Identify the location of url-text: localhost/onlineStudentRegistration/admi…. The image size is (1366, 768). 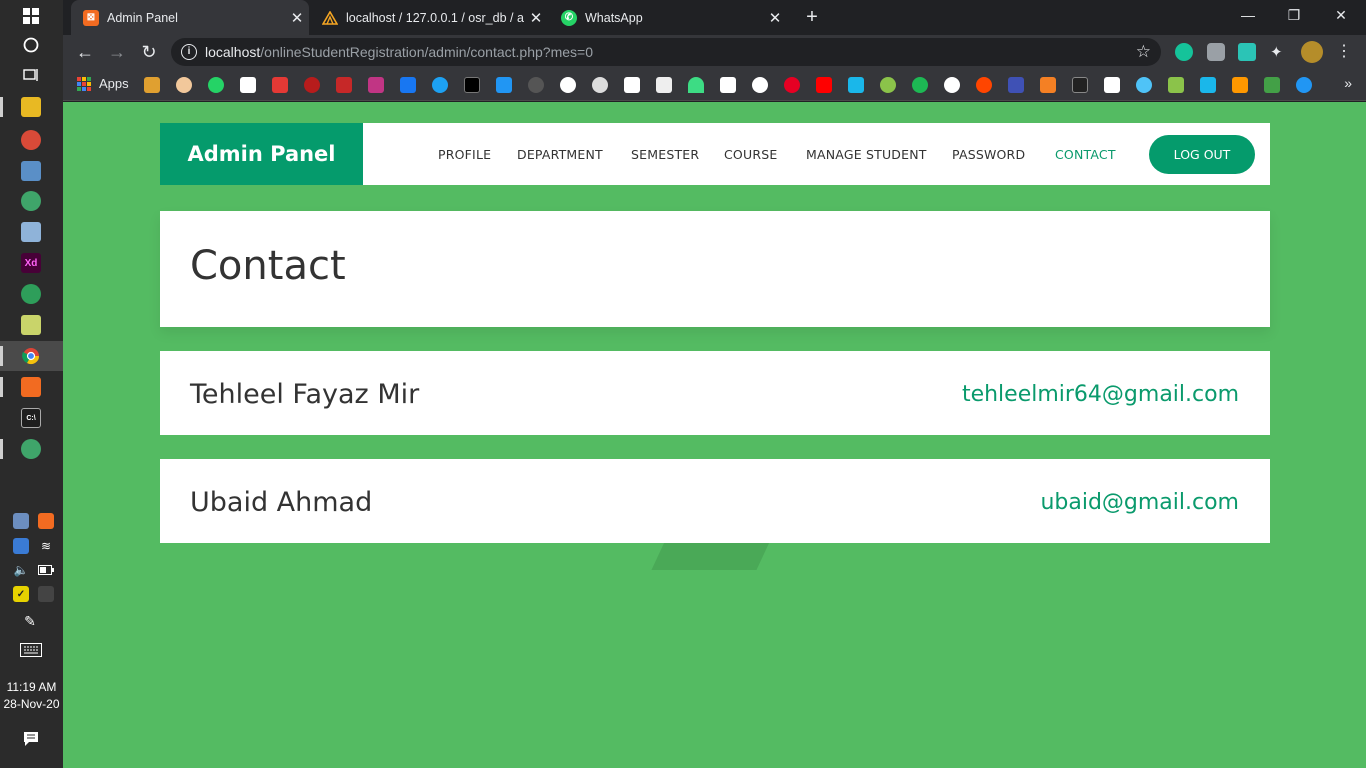
(399, 52).